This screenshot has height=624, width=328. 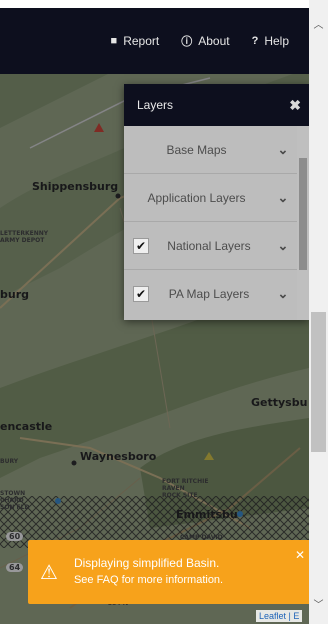 I want to click on page-scrollbar: ︿ ﹀, so click(x=318, y=312).